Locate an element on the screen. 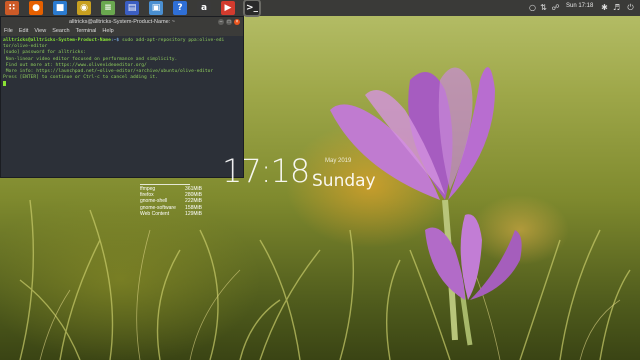  terminal-menubar: File Edit View Search Terminal Help is located at coordinates (122, 31).